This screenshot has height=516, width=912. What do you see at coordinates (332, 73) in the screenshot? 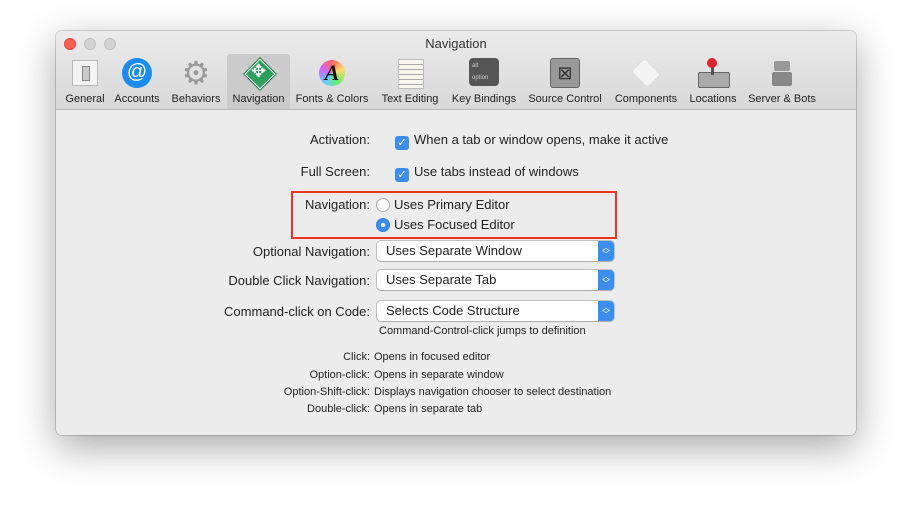
I see `font-color-wheel-icon: A` at bounding box center [332, 73].